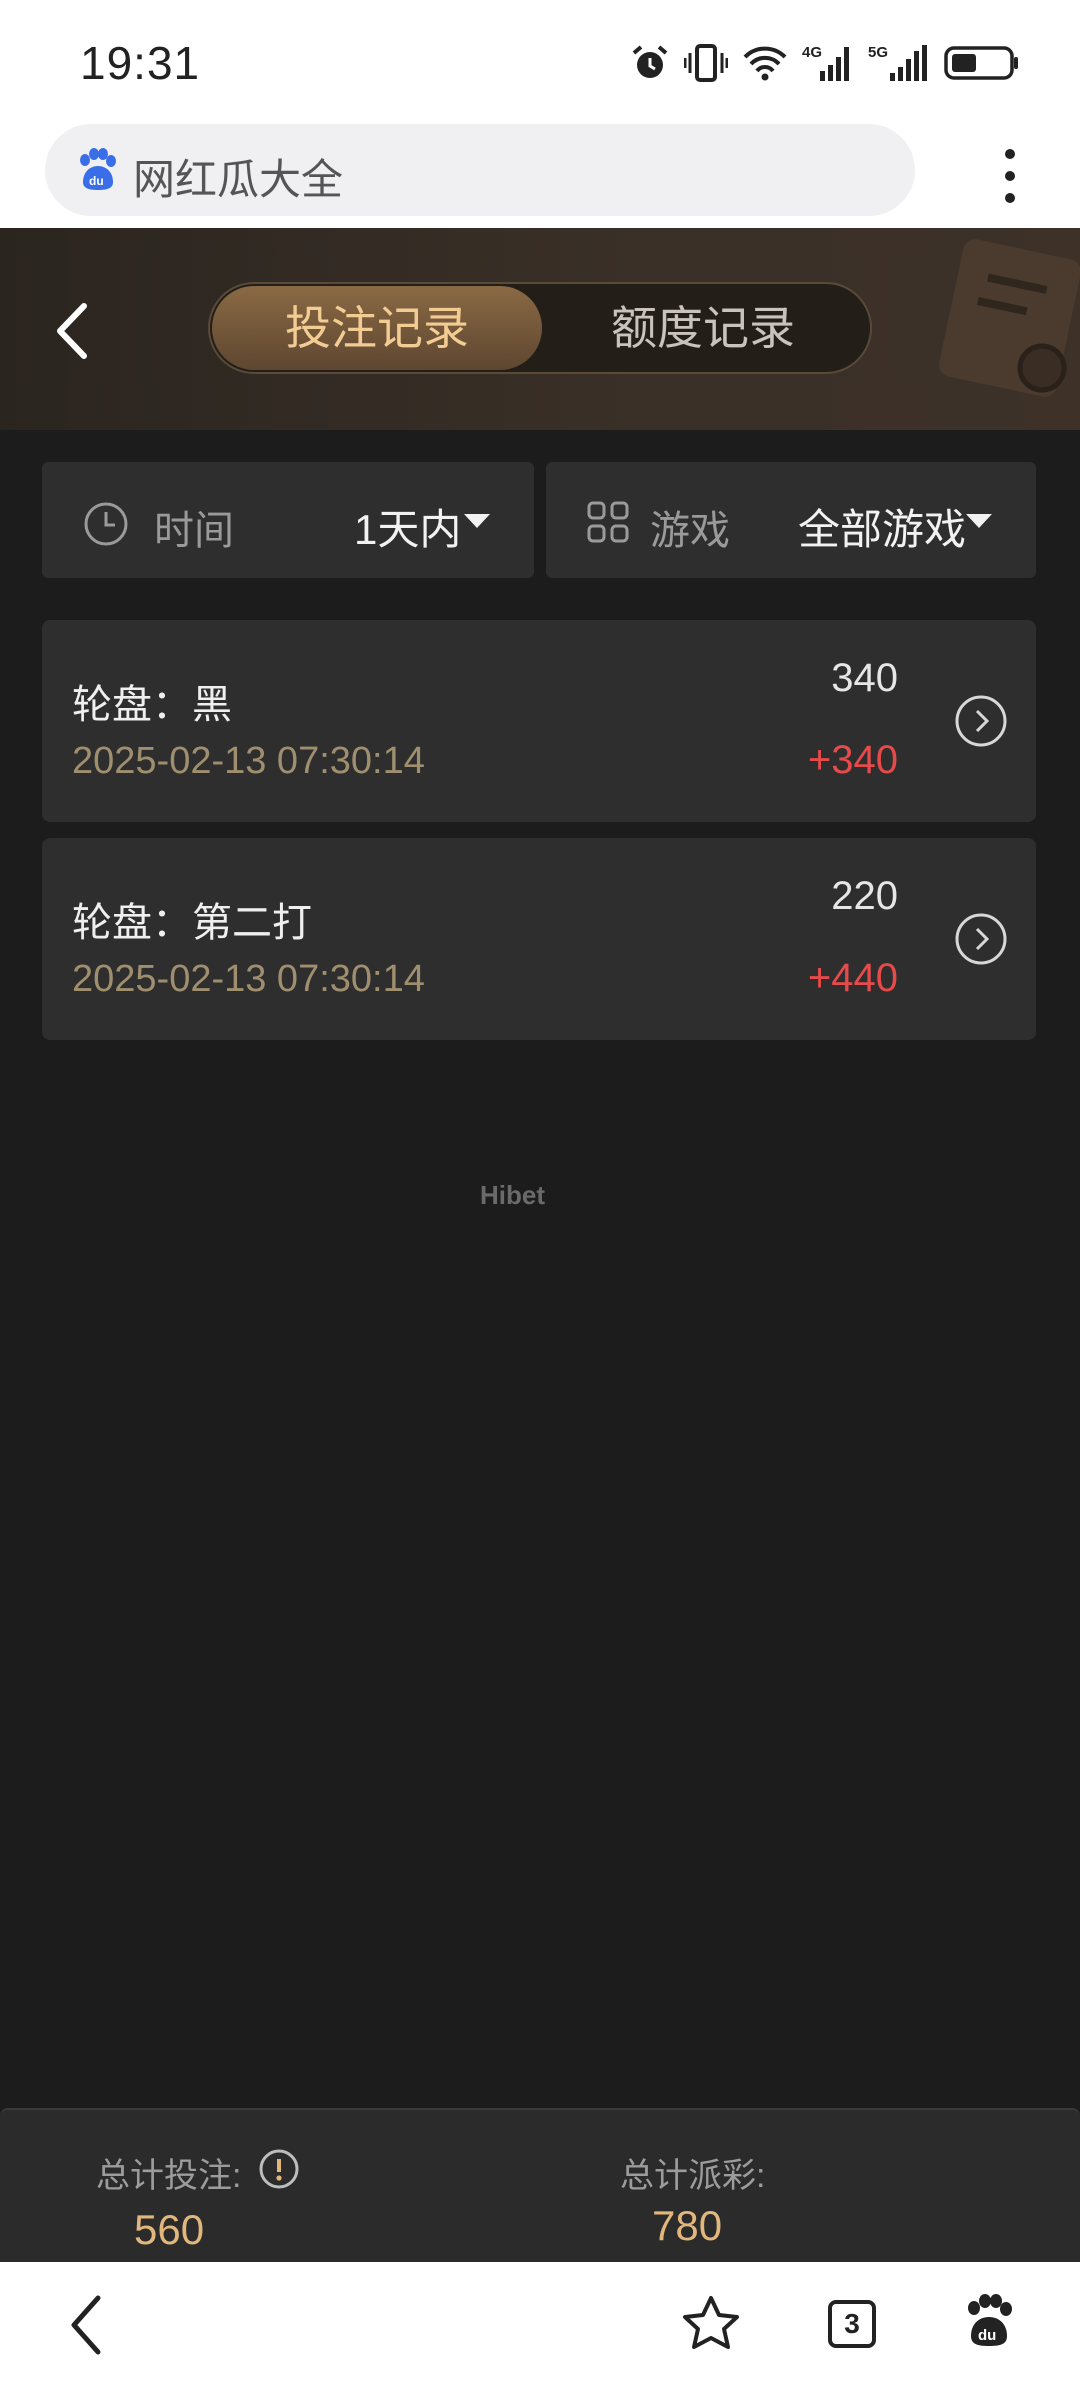 Image resolution: width=1080 pixels, height=2388 pixels. Describe the element at coordinates (408, 529) in the screenshot. I see `time-filter-value: 1天内` at that location.